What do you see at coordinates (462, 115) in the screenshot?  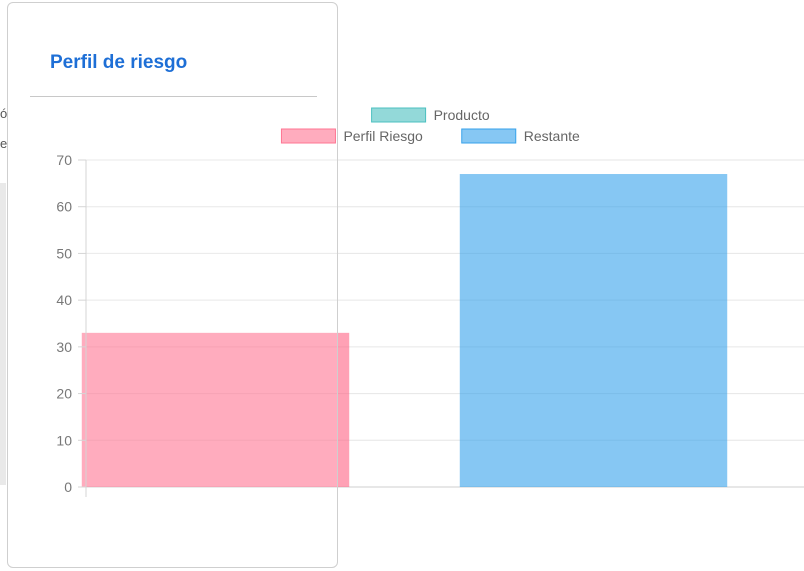 I see `legend-label: Producto` at bounding box center [462, 115].